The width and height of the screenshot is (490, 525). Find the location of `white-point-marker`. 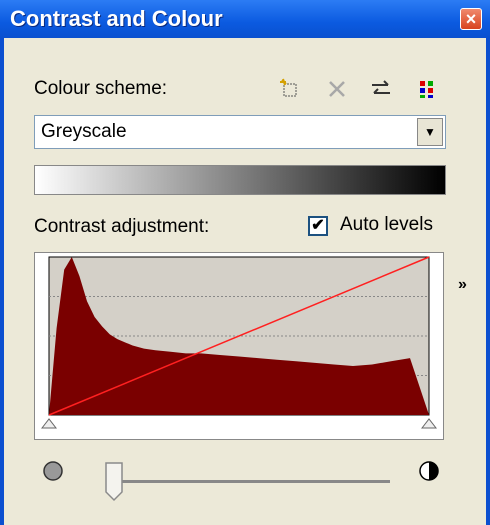

white-point-marker is located at coordinates (429, 423).